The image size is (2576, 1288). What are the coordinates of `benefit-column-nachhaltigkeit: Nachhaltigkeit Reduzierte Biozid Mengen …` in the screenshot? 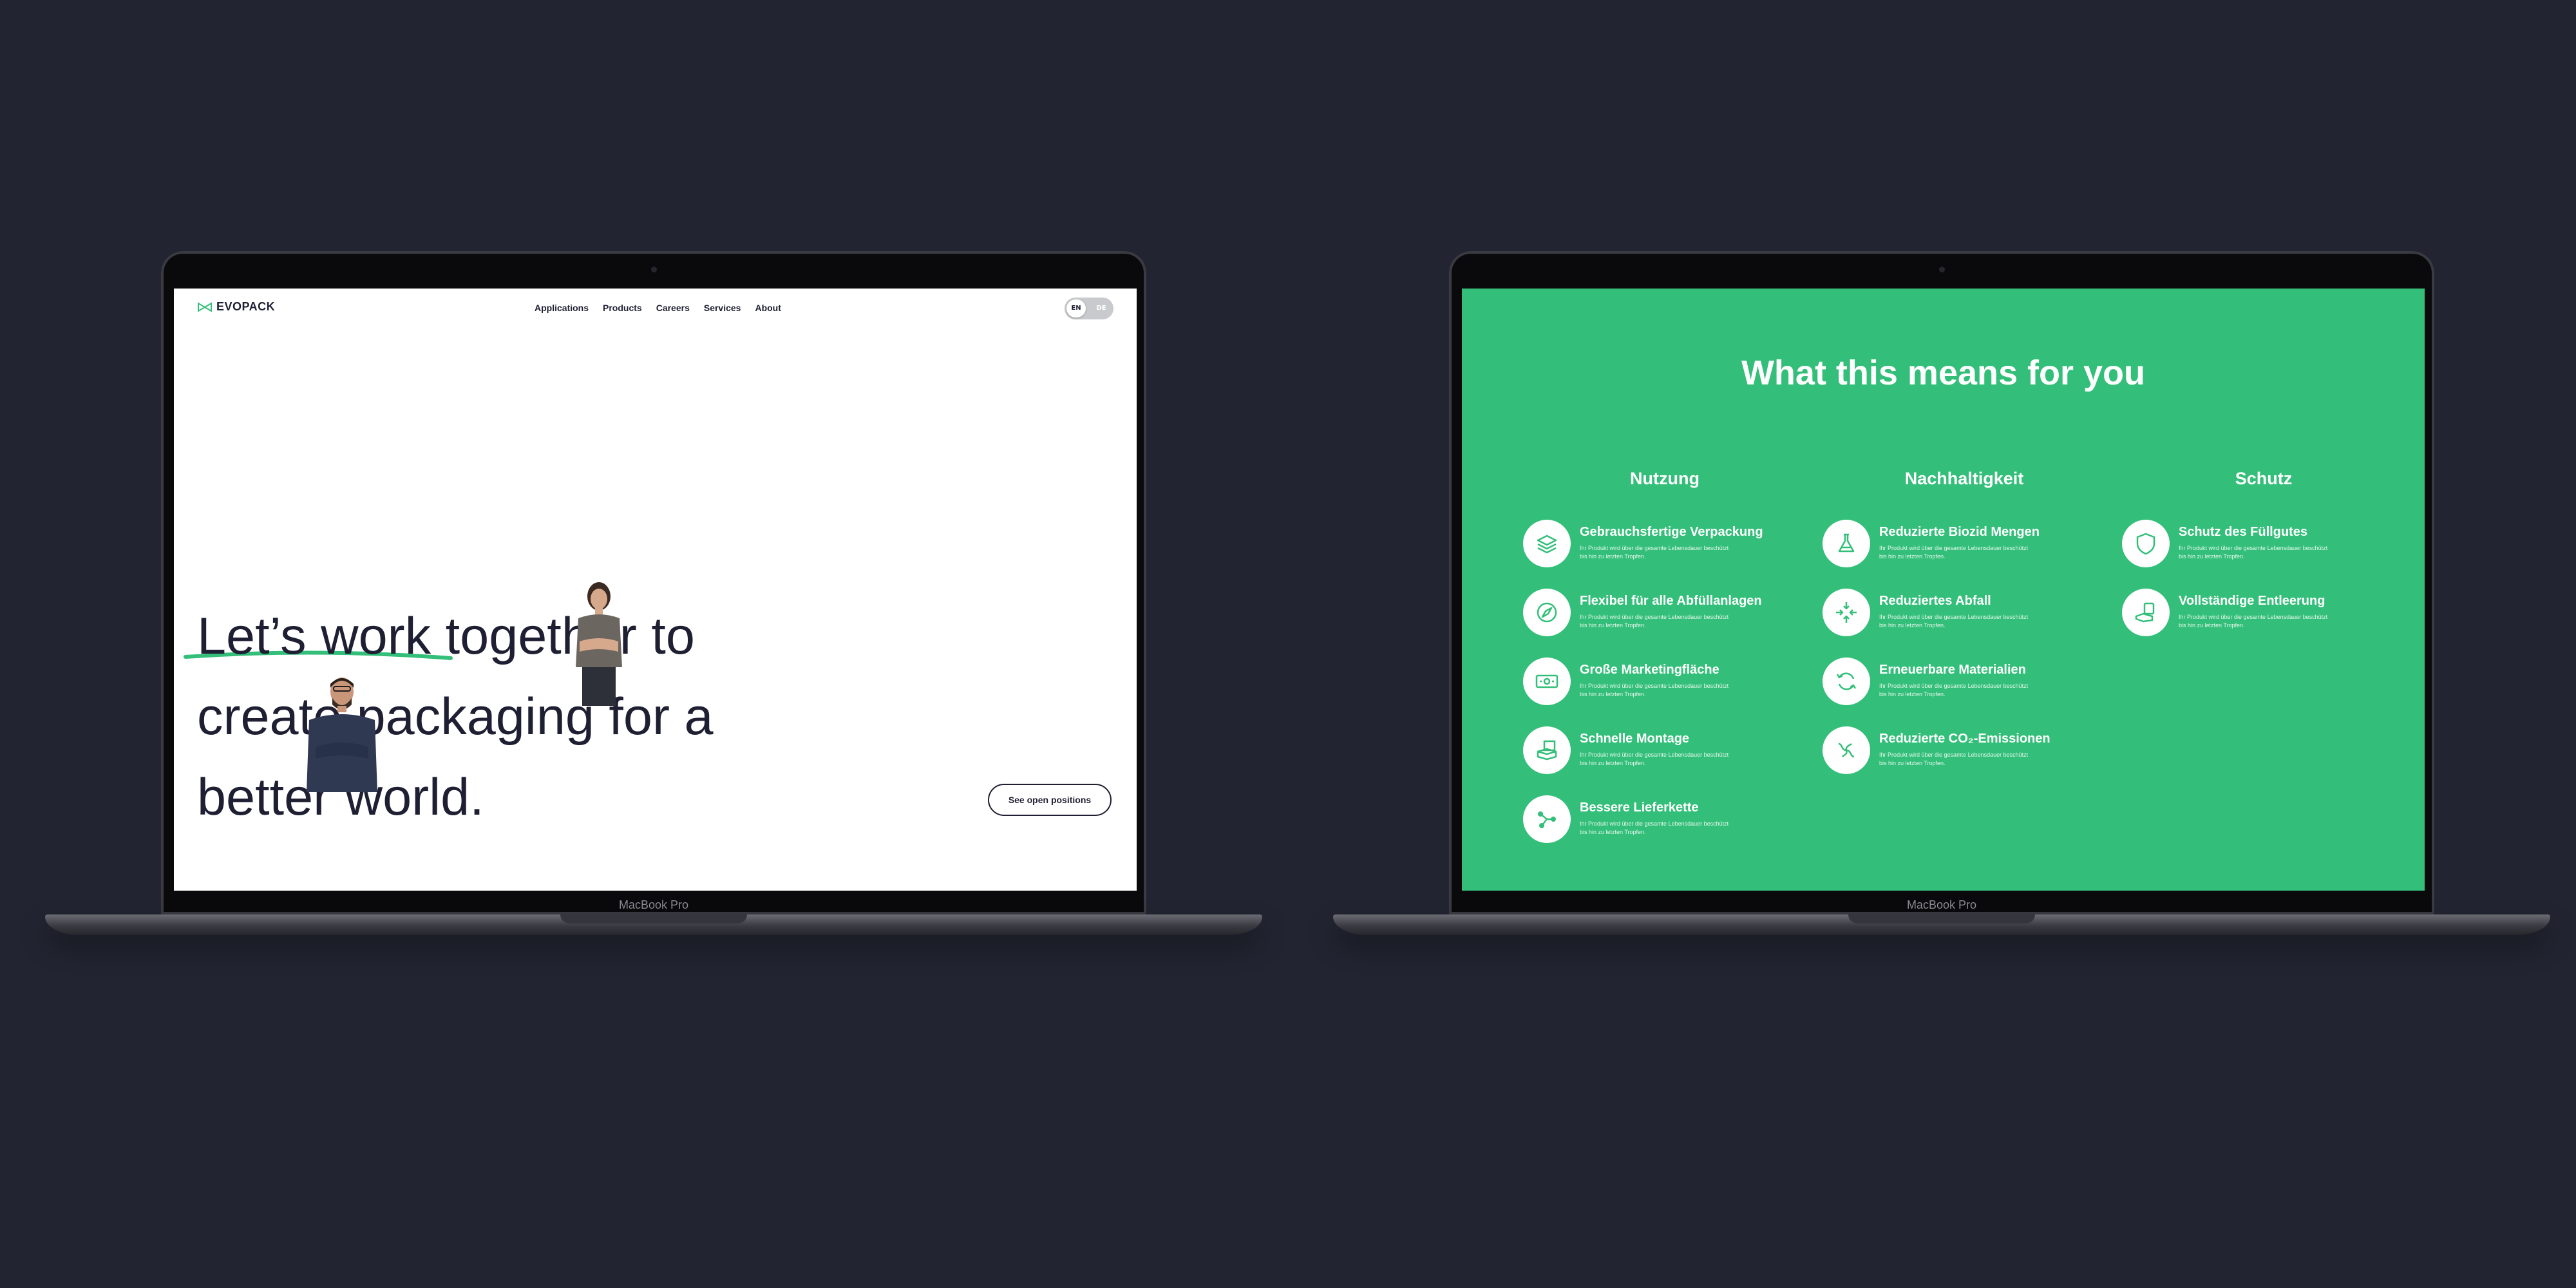 It's located at (1964, 632).